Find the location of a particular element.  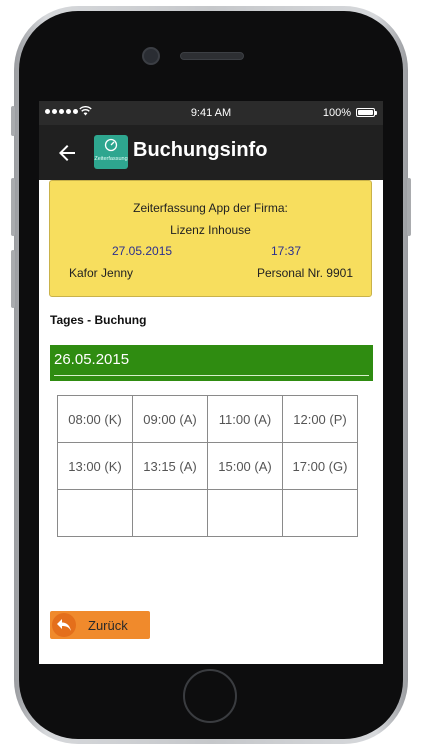

table-row: 08:00 (K) 09:00 (A) 11:00 (A) 12:00 (P) is located at coordinates (207, 419).